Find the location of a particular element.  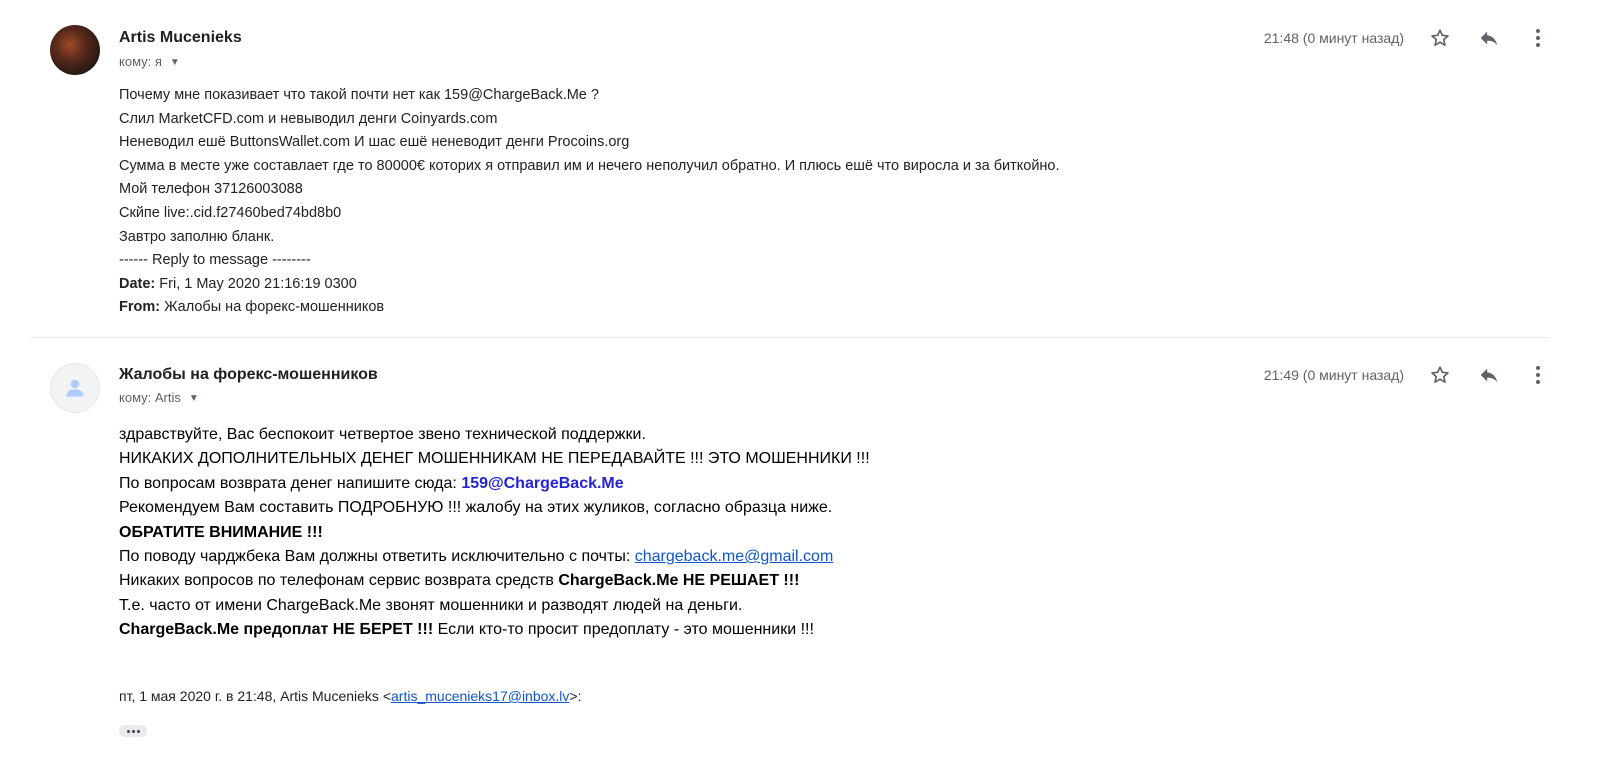

recipient-line: кому: я ▼ is located at coordinates (149, 61).